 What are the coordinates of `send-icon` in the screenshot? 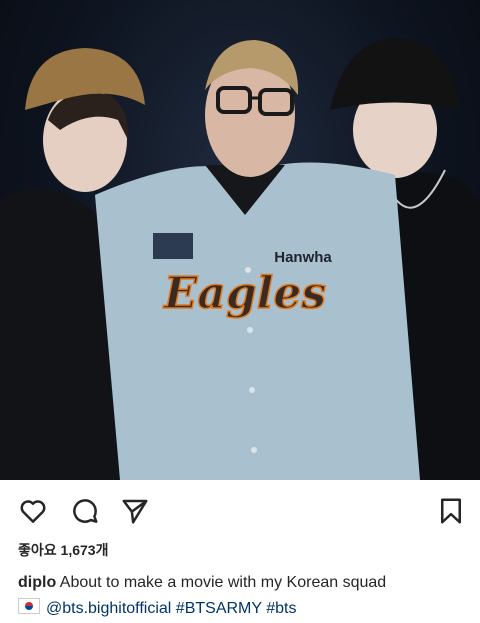 It's located at (135, 511).